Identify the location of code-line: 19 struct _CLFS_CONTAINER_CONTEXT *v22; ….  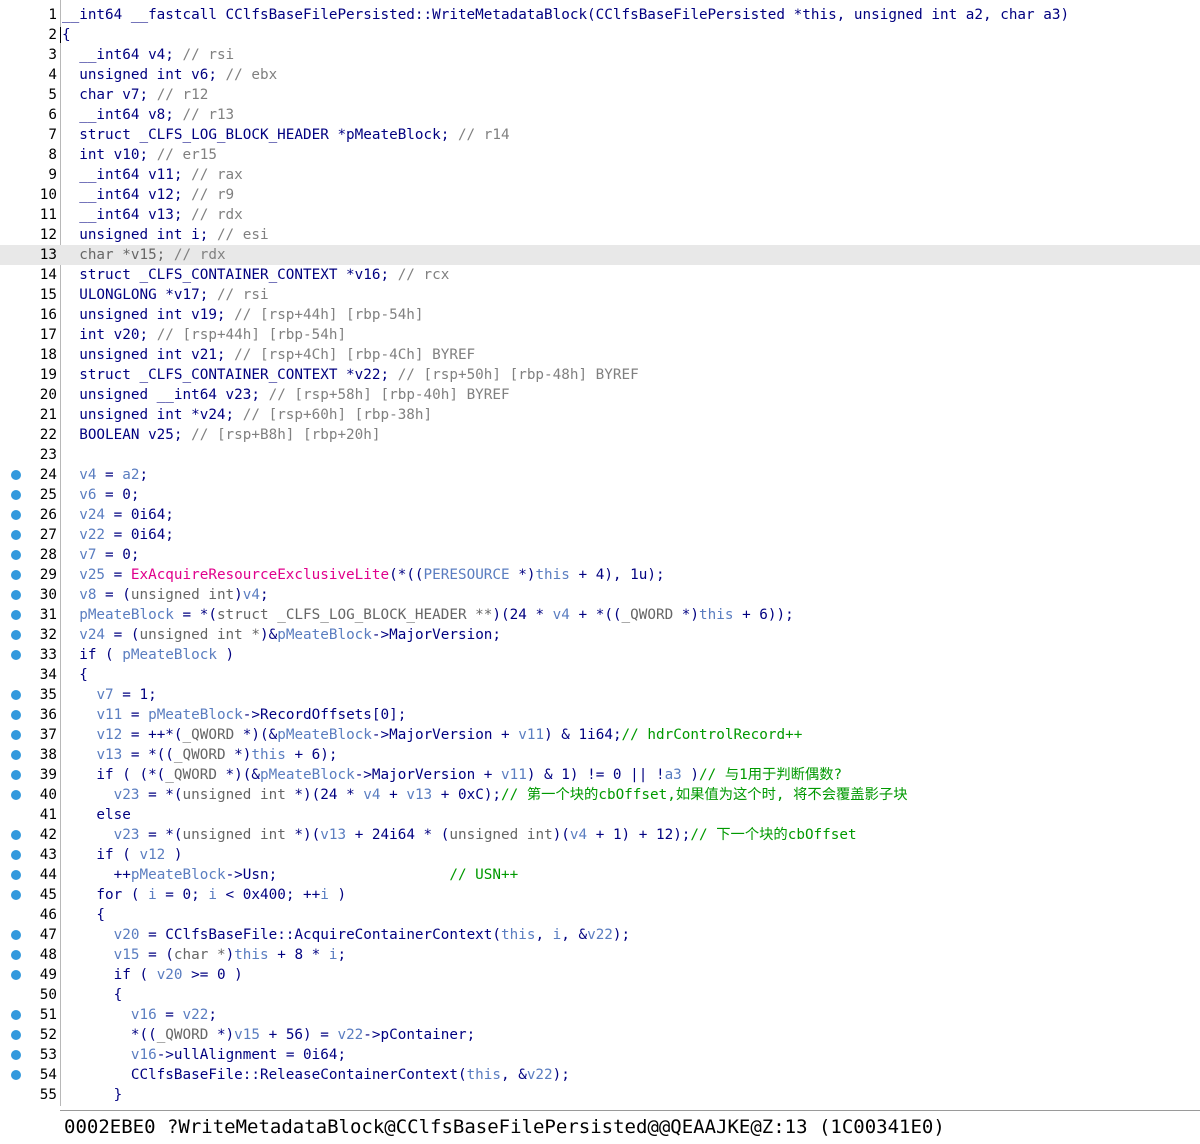
(600, 375).